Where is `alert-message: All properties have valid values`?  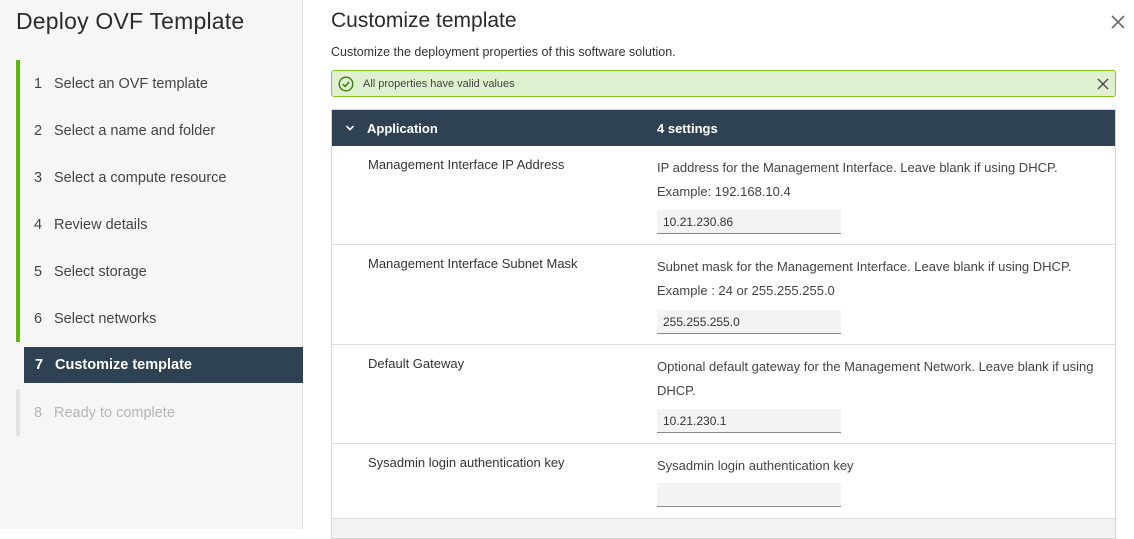
alert-message: All properties have valid values is located at coordinates (439, 83).